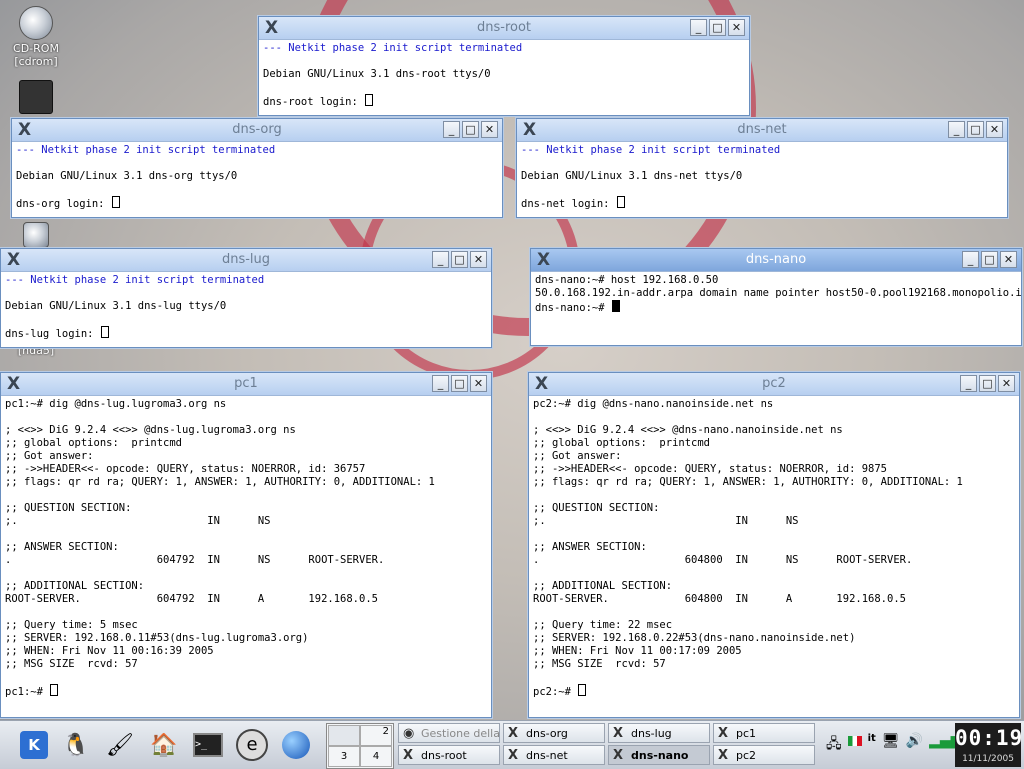  Describe the element at coordinates (376, 756) in the screenshot. I see `pager-desktop-4: 4` at that location.